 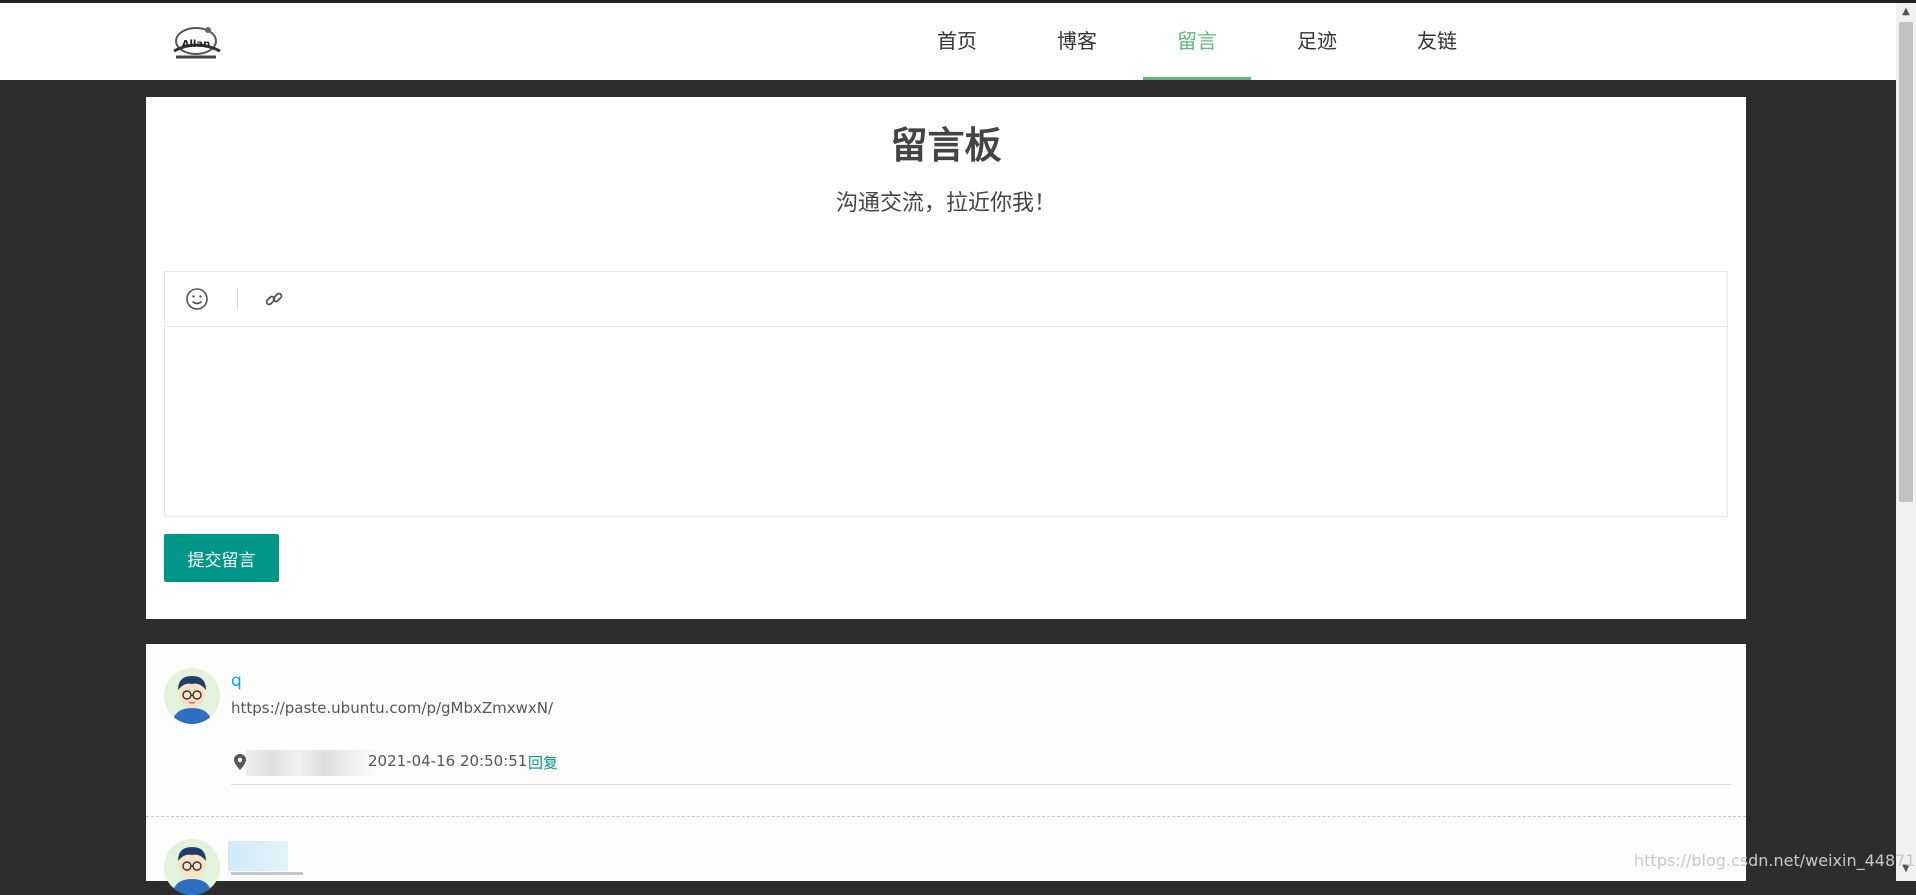 What do you see at coordinates (1197, 78) in the screenshot?
I see `active-tab-underline` at bounding box center [1197, 78].